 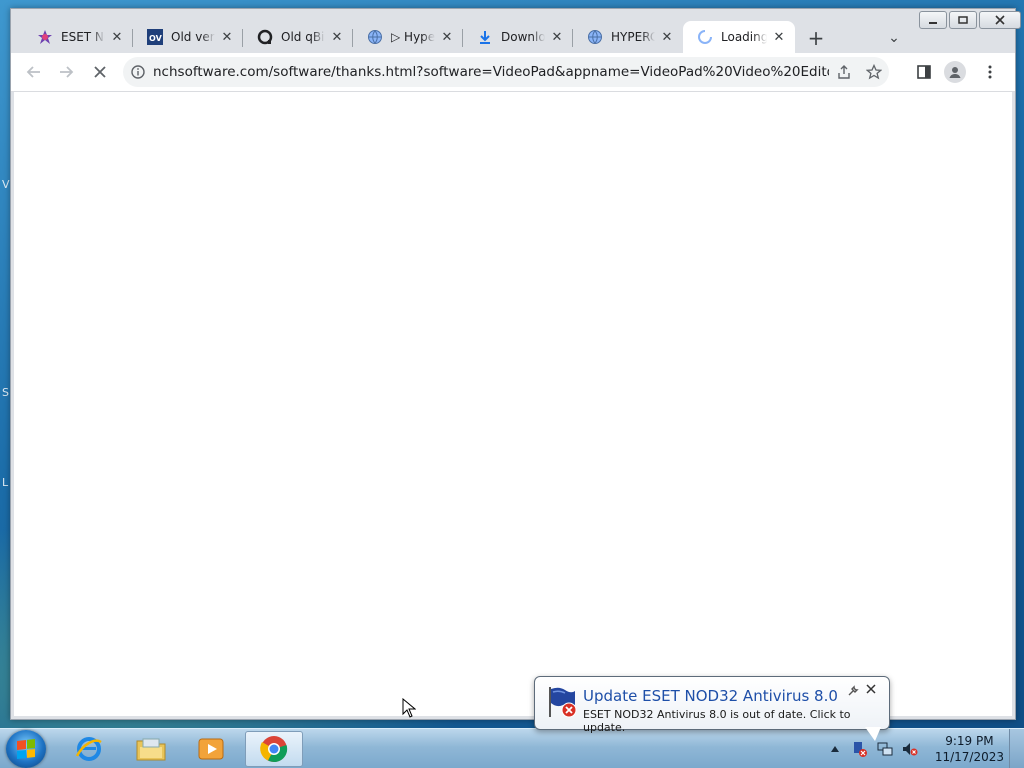 What do you see at coordinates (969, 749) in the screenshot?
I see `taskbar-clock: 9:19 PM 11/17/2023` at bounding box center [969, 749].